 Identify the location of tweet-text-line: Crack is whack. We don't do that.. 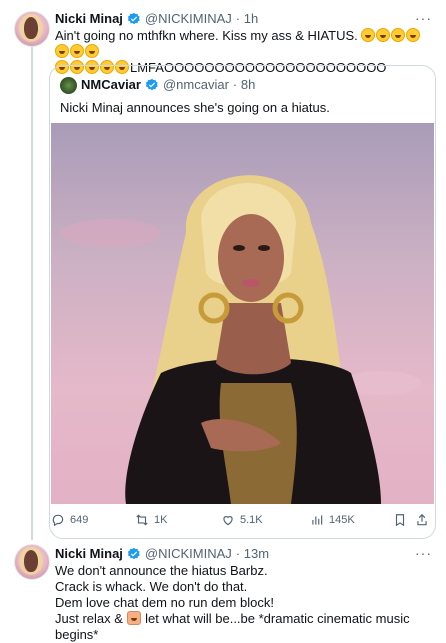
(151, 586).